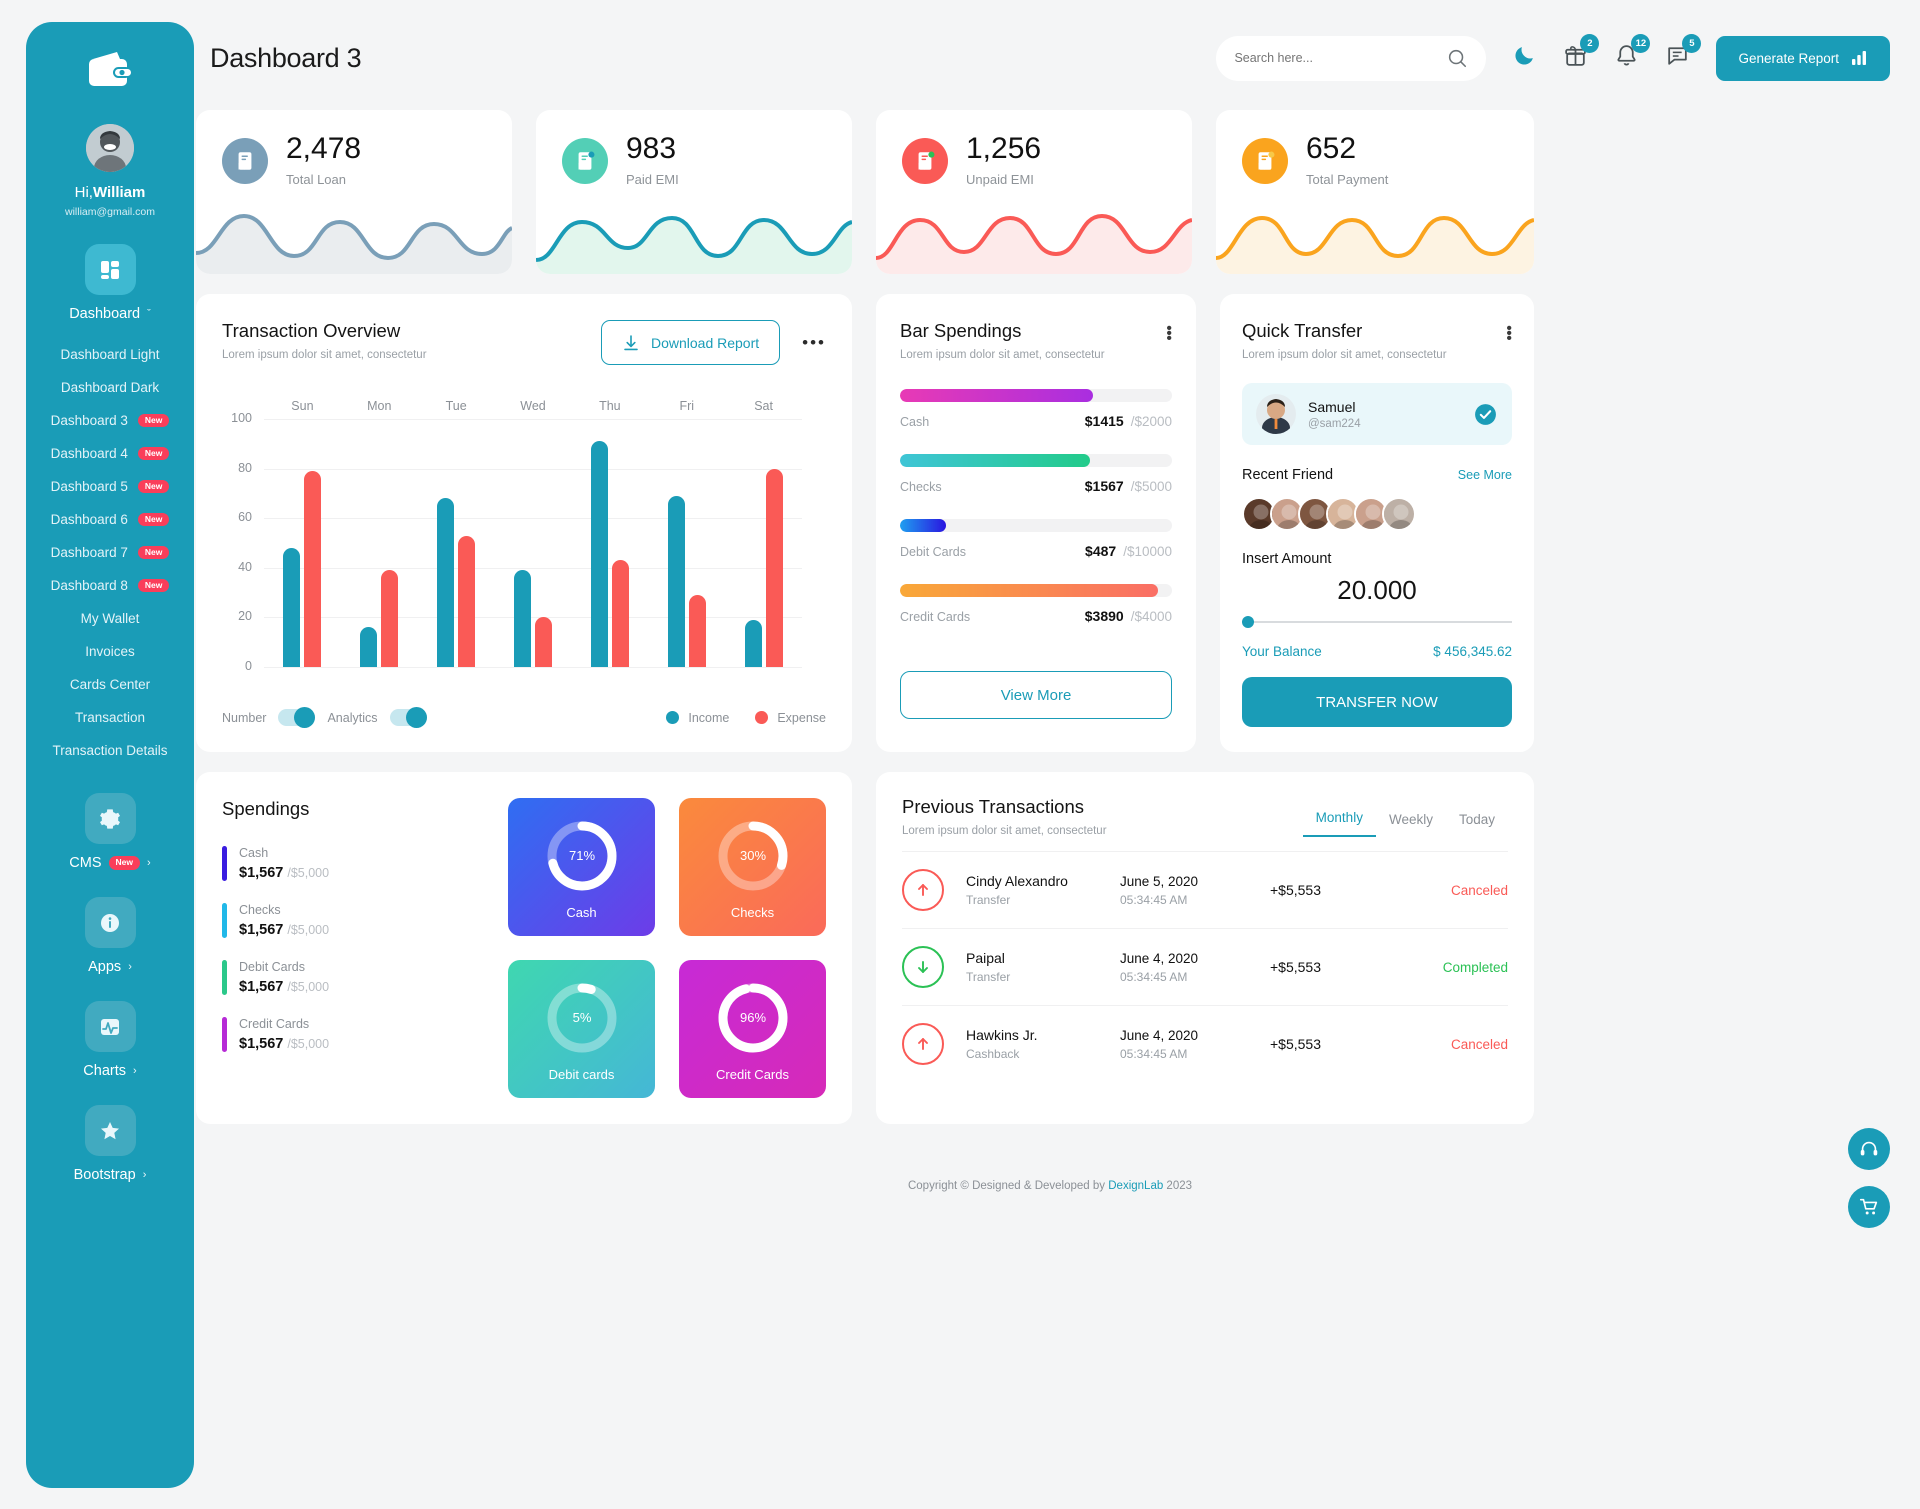 The width and height of the screenshot is (1920, 1509). What do you see at coordinates (110, 1071) in the screenshot?
I see `sidebar-group-label-charts: Charts ›` at bounding box center [110, 1071].